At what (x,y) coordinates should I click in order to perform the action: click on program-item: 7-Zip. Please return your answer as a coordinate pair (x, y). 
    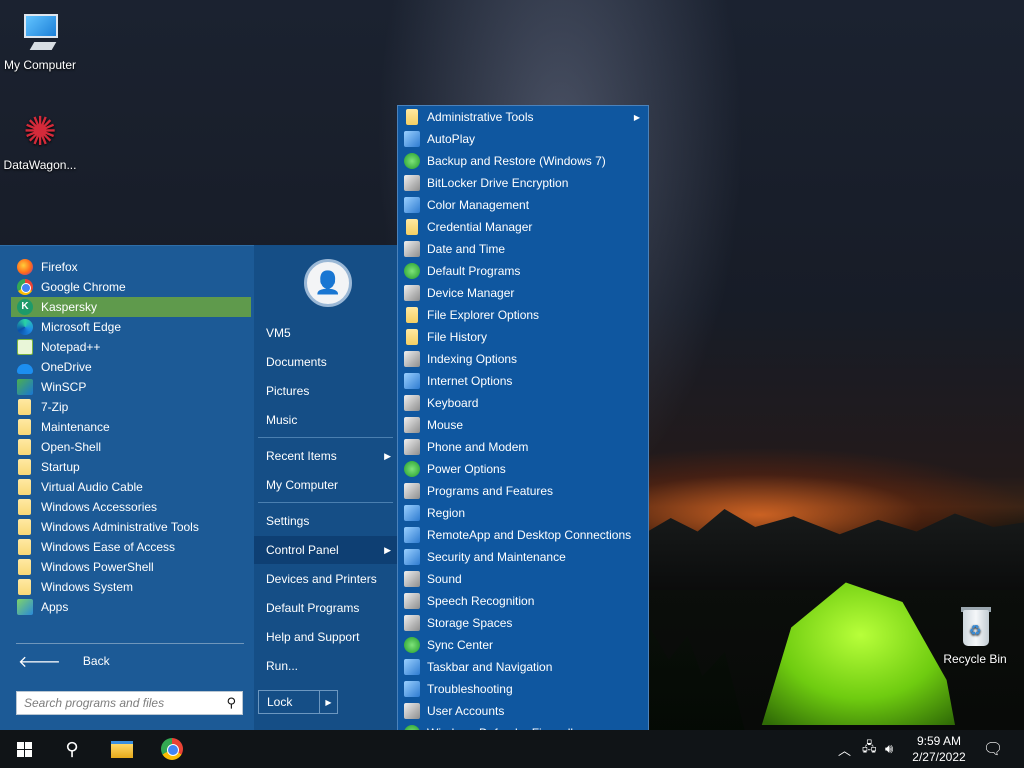
    Looking at the image, I should click on (131, 407).